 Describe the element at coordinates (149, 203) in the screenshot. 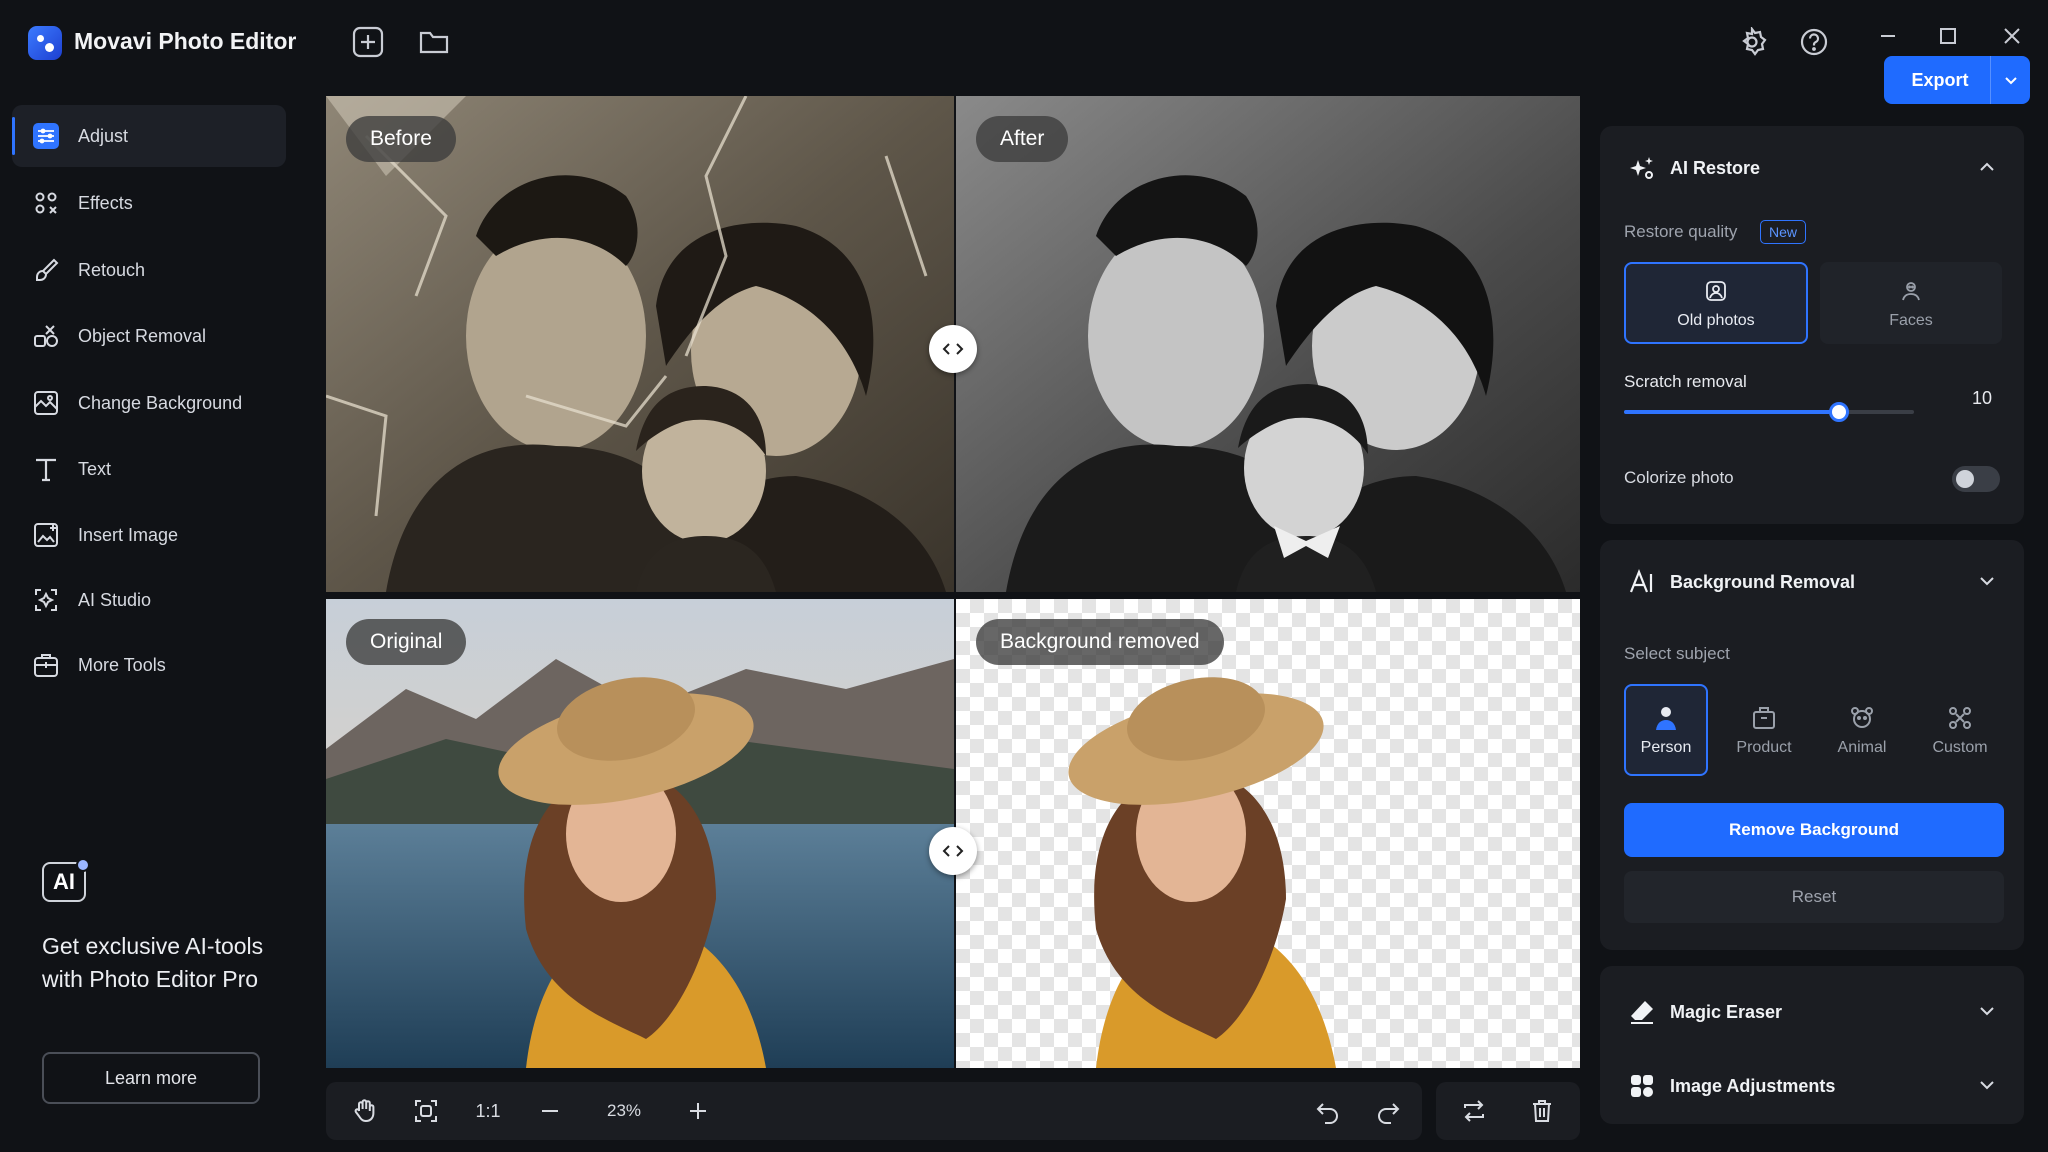

I see `sidebar-item-effects: Effects` at that location.